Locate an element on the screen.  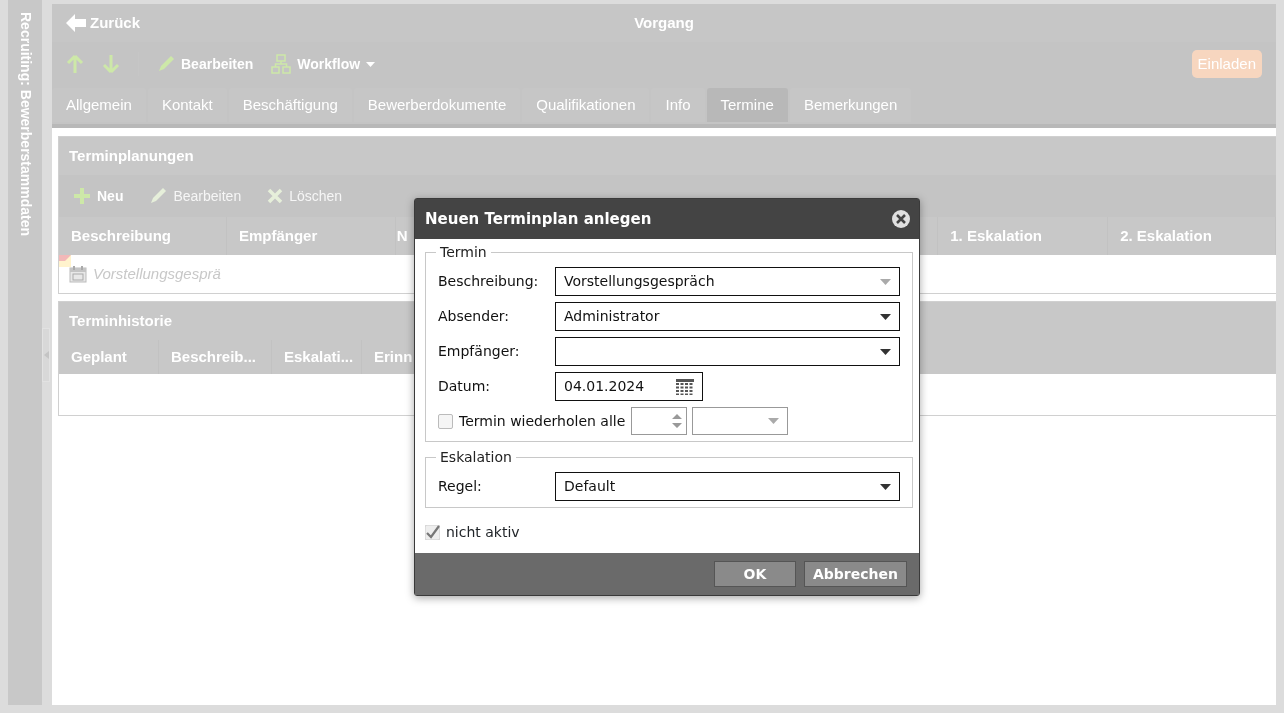
field-label: Absender: is located at coordinates (474, 316).